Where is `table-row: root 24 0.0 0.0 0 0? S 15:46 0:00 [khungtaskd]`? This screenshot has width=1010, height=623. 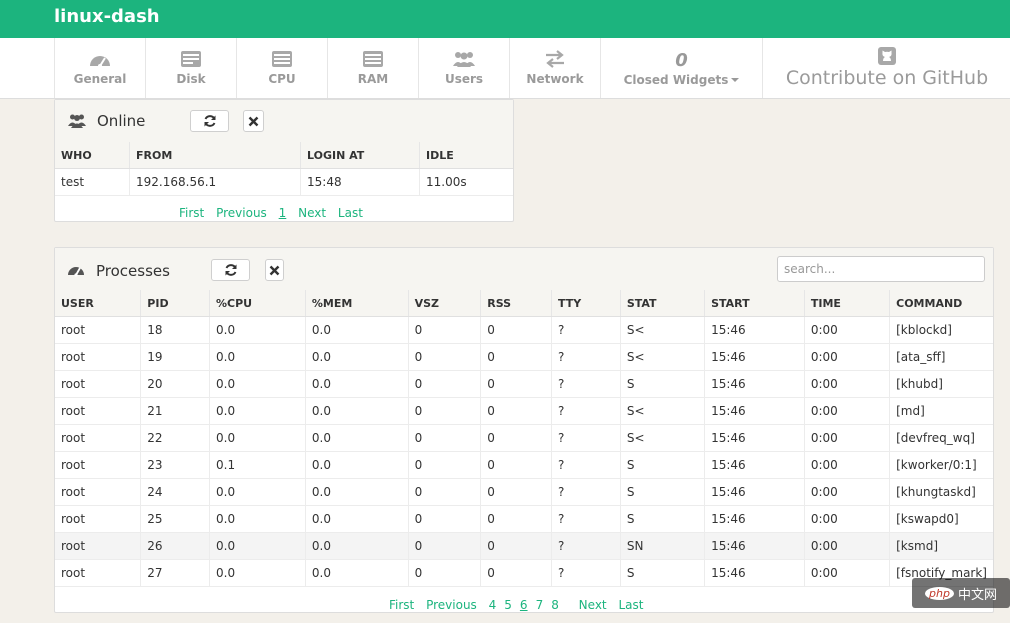 table-row: root 24 0.0 0.0 0 0? S 15:46 0:00 [khungtaskd] is located at coordinates (524, 492).